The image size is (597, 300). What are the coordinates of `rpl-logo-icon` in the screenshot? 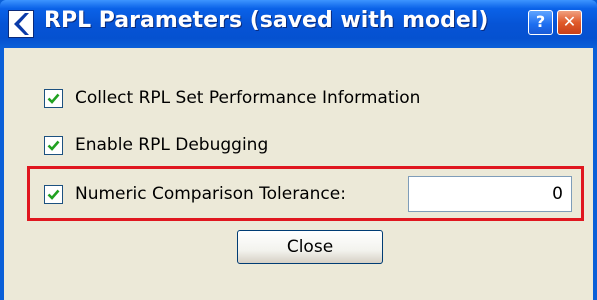 It's located at (21, 24).